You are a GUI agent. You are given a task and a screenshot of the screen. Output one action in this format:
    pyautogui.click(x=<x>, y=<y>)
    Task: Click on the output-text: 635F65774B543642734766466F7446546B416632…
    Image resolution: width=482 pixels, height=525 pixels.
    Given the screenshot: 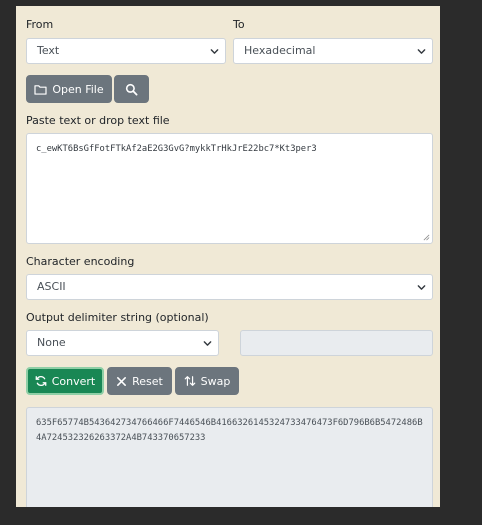 What is the action you would take?
    pyautogui.click(x=229, y=430)
    